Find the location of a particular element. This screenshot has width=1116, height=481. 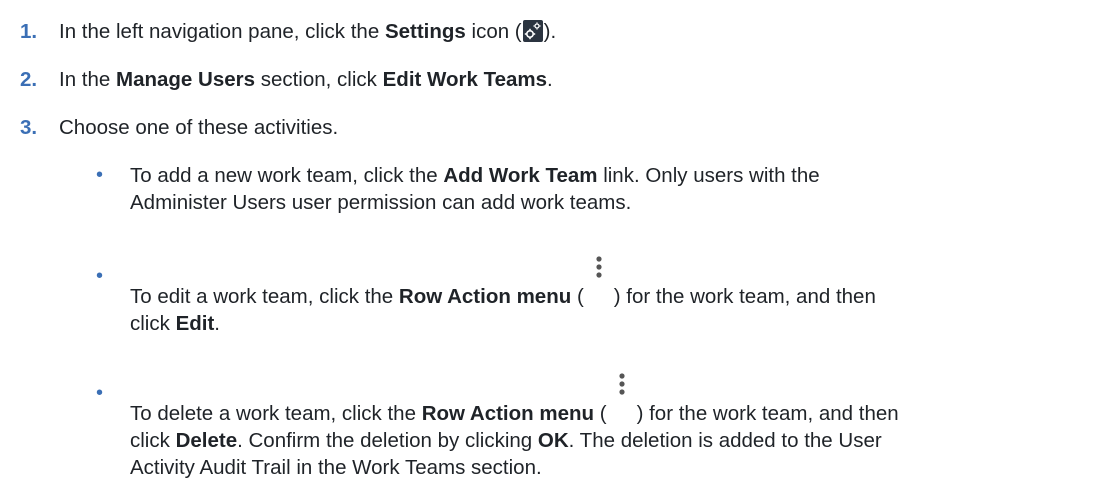

edit-label: Edit is located at coordinates (195, 323).